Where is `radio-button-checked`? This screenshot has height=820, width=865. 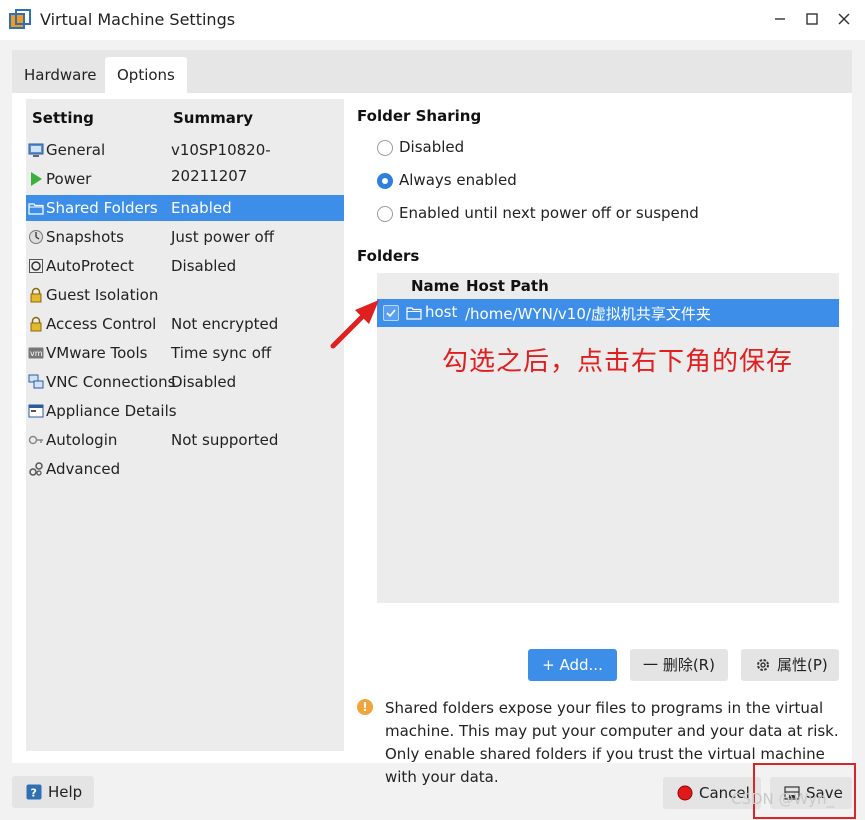 radio-button-checked is located at coordinates (385, 181).